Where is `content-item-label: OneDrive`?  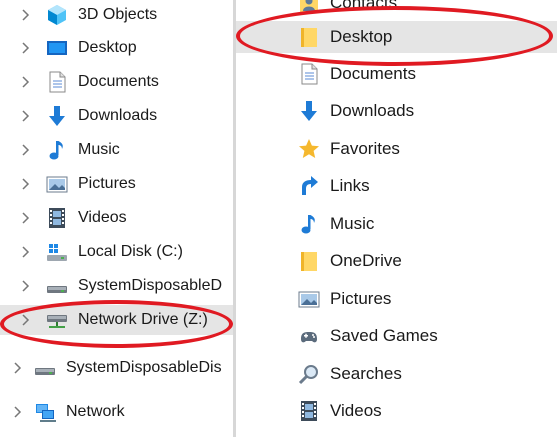 content-item-label: OneDrive is located at coordinates (366, 260).